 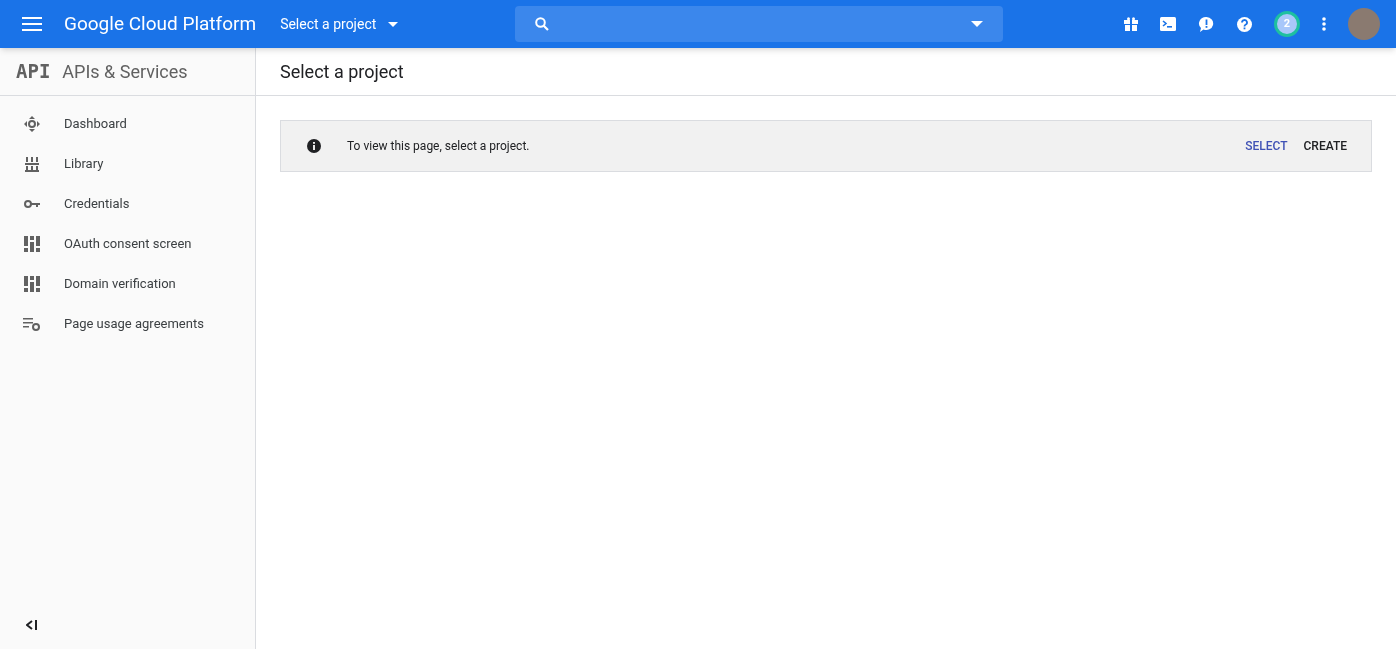 What do you see at coordinates (127, 324) in the screenshot?
I see `sidebar-item: Page usage agreements` at bounding box center [127, 324].